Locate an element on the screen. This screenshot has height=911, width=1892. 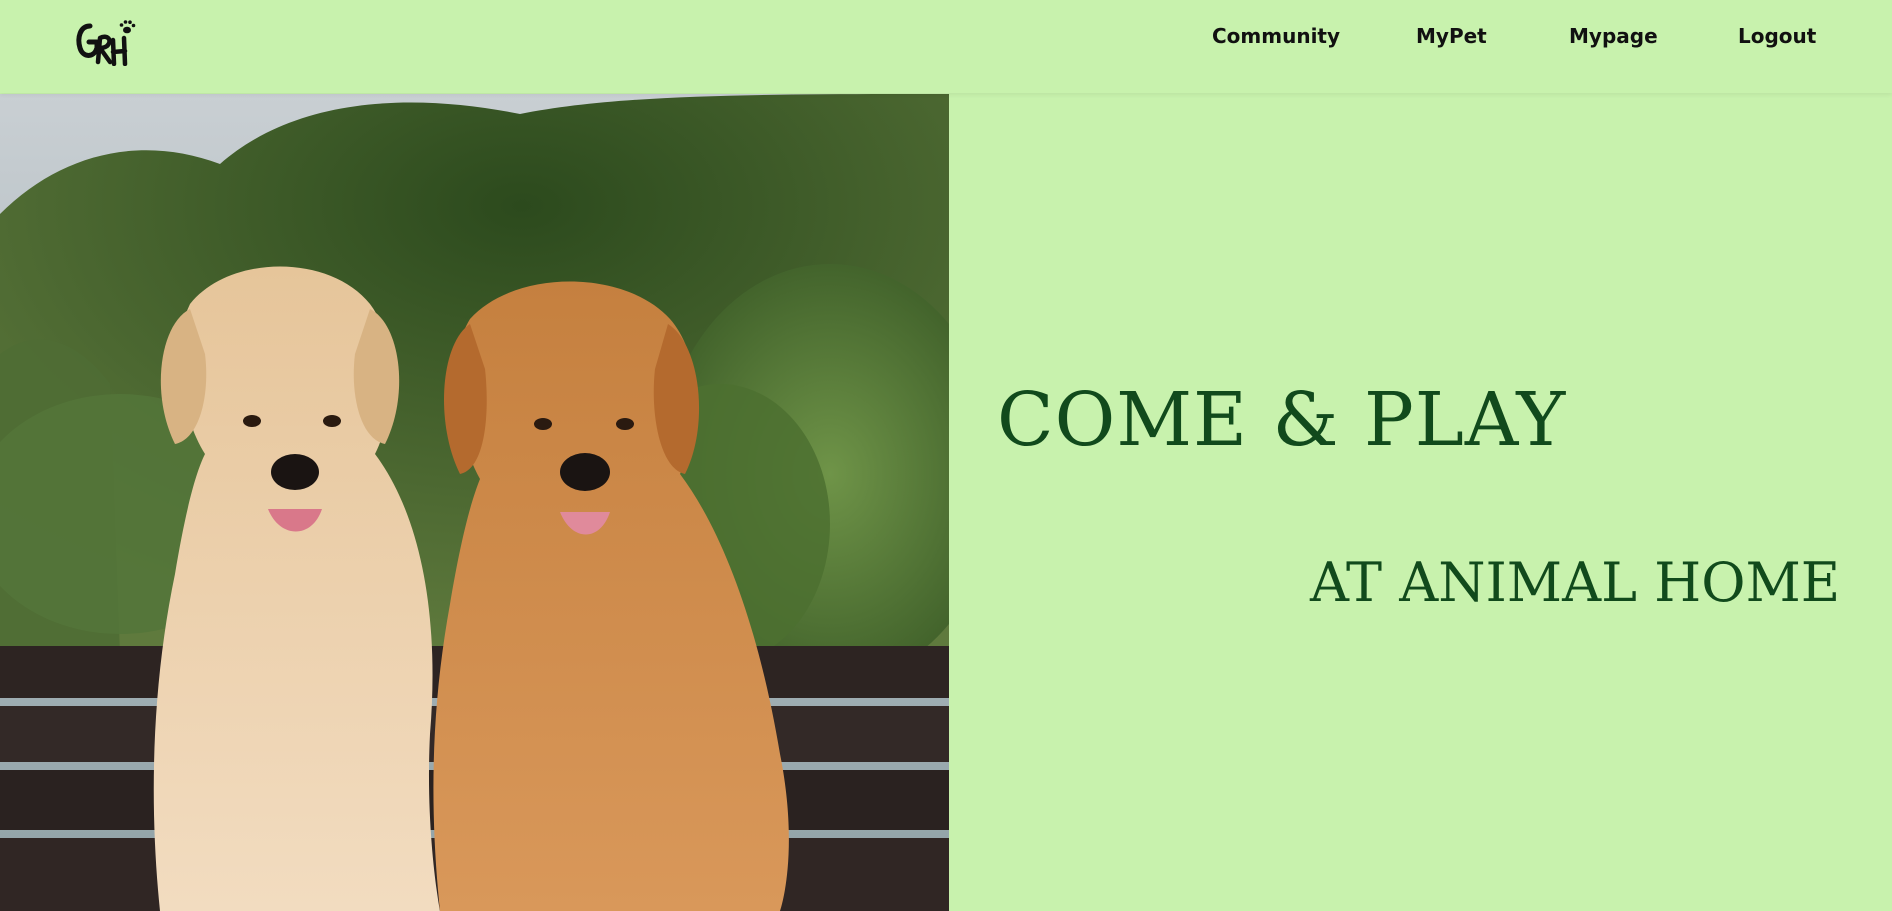
hero-headline: COME & PLAY is located at coordinates (1282, 420).